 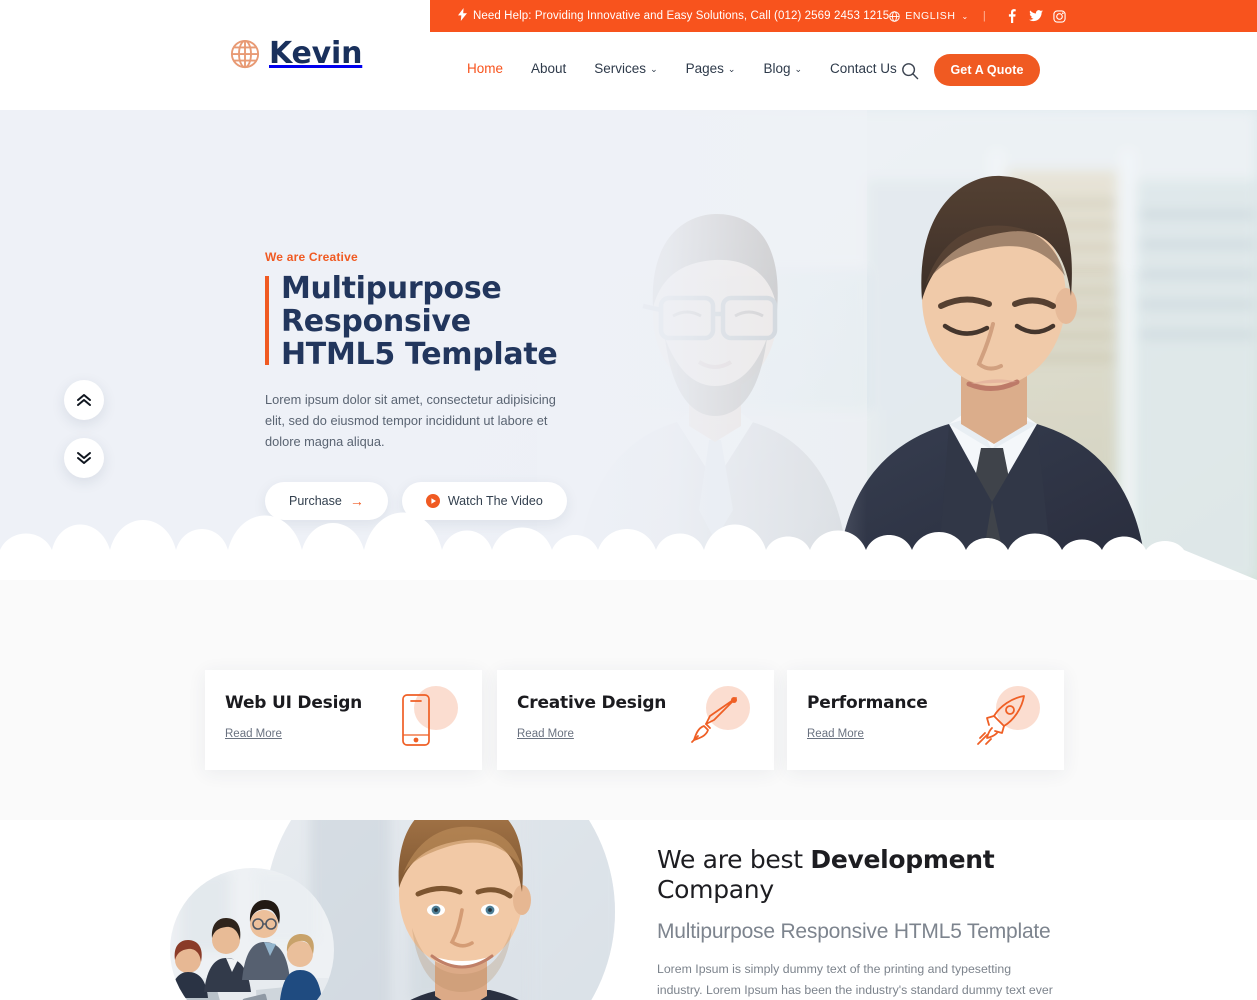 I want to click on nav-item-home: Home, so click(x=485, y=68).